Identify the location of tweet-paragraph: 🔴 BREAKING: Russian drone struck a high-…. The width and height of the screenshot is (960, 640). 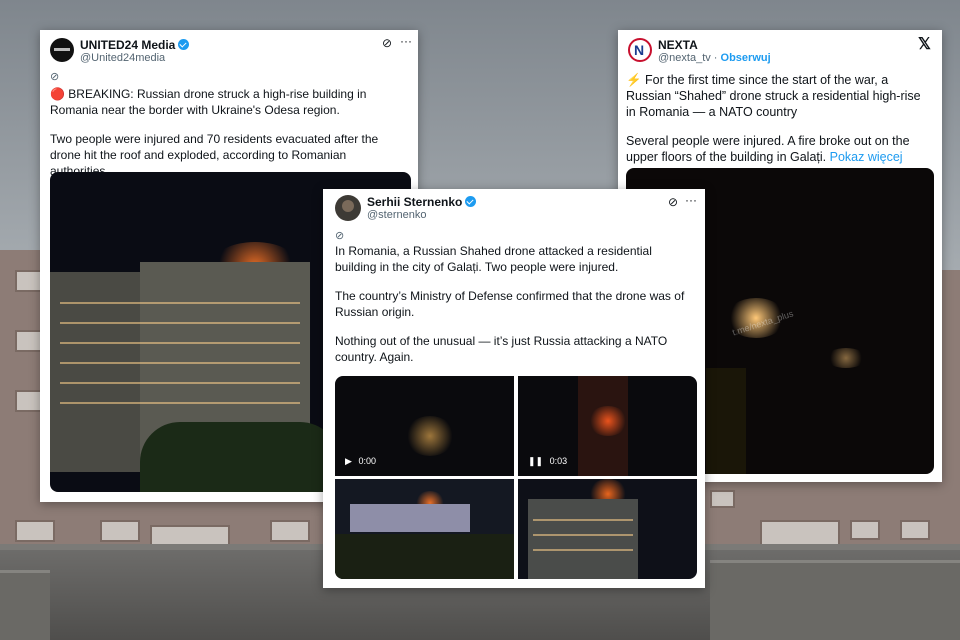
(208, 102).